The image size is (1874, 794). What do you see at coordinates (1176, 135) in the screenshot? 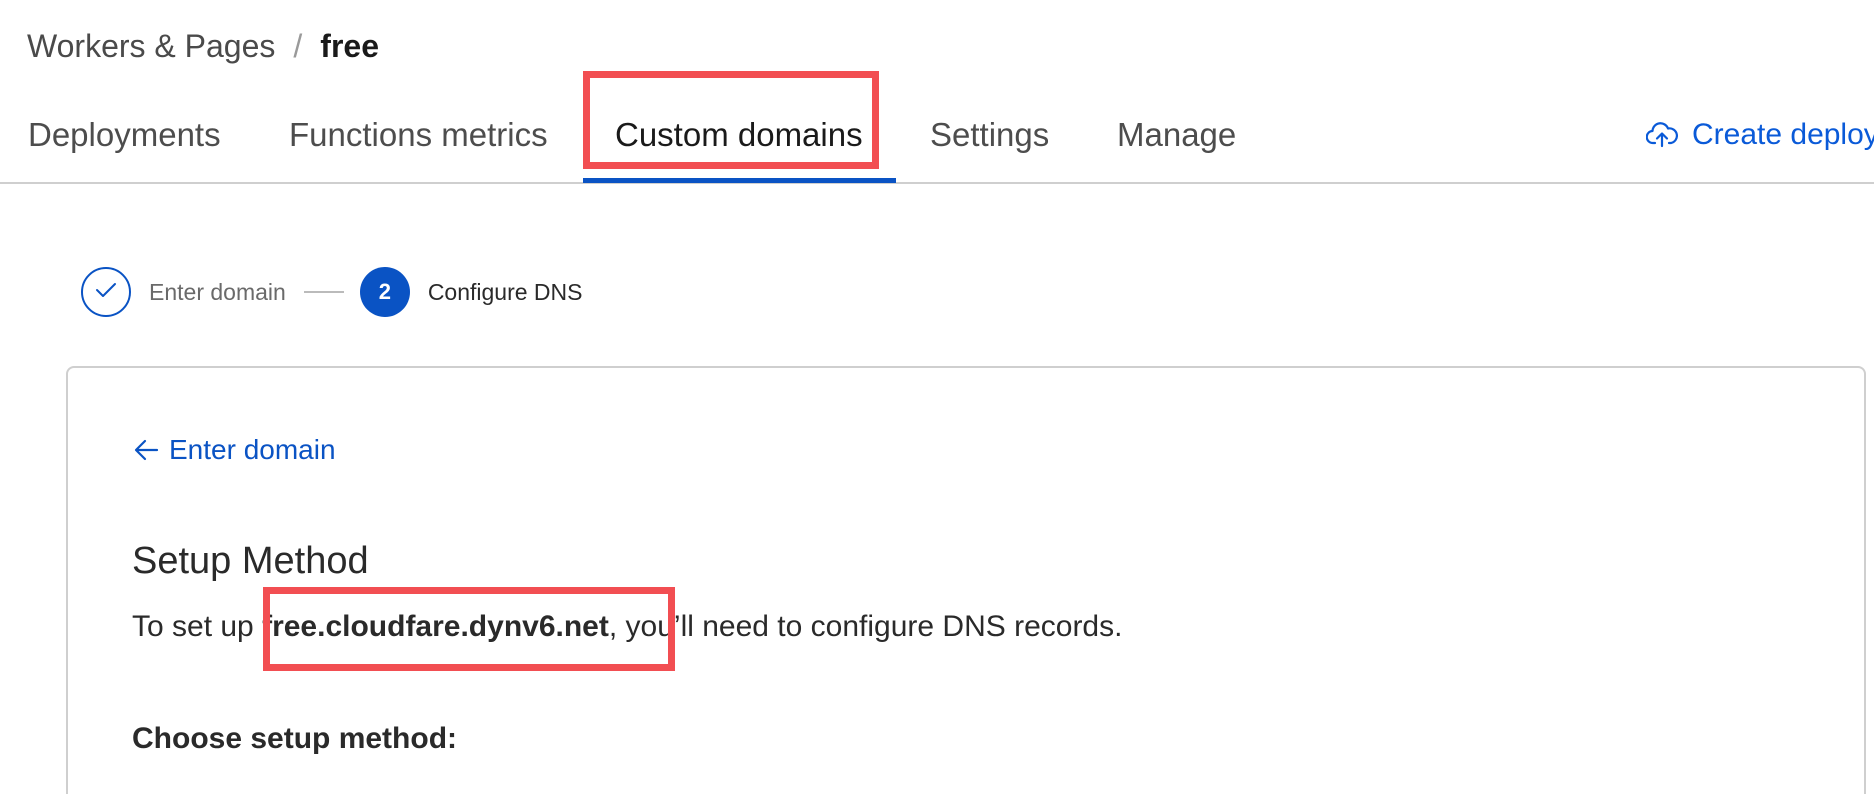
I see `tab-manage: Manage` at bounding box center [1176, 135].